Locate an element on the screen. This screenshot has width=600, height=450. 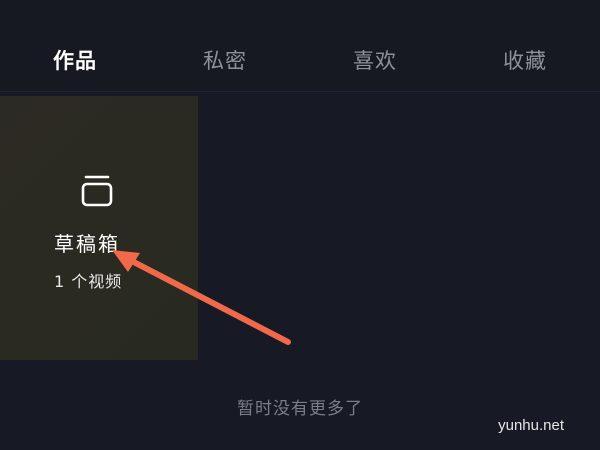
no-more-hint: 暂时没有更多了 is located at coordinates (300, 409).